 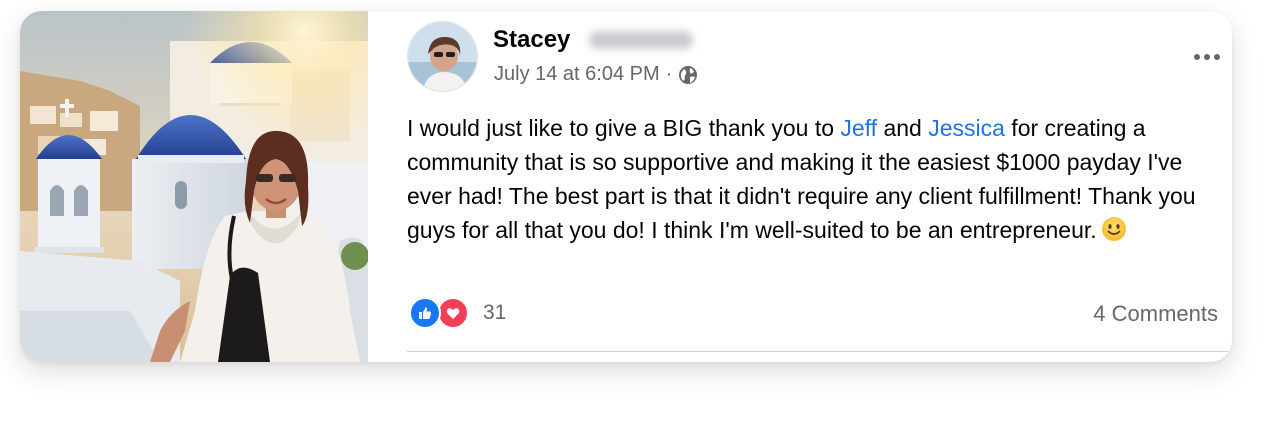 What do you see at coordinates (966, 128) in the screenshot?
I see `mention-jessica: Jessica` at bounding box center [966, 128].